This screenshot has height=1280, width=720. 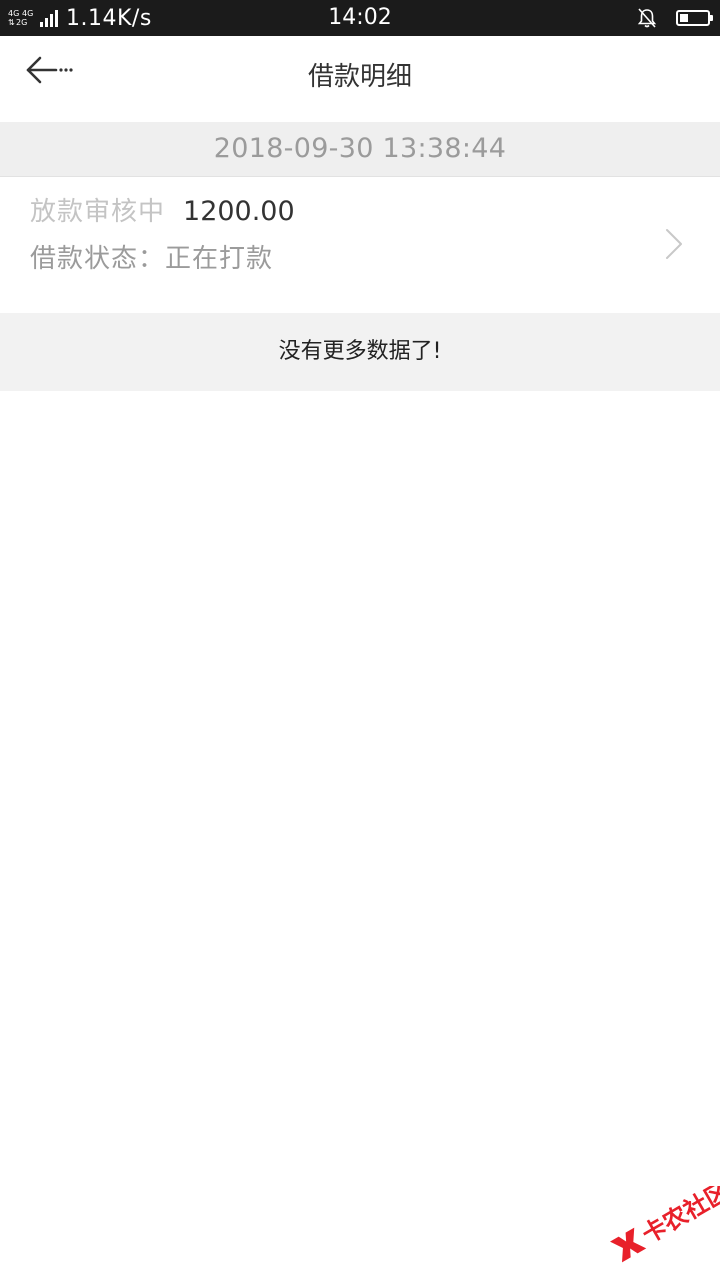 What do you see at coordinates (360, 352) in the screenshot?
I see `no-more-data-label: 没有更多数据了!` at bounding box center [360, 352].